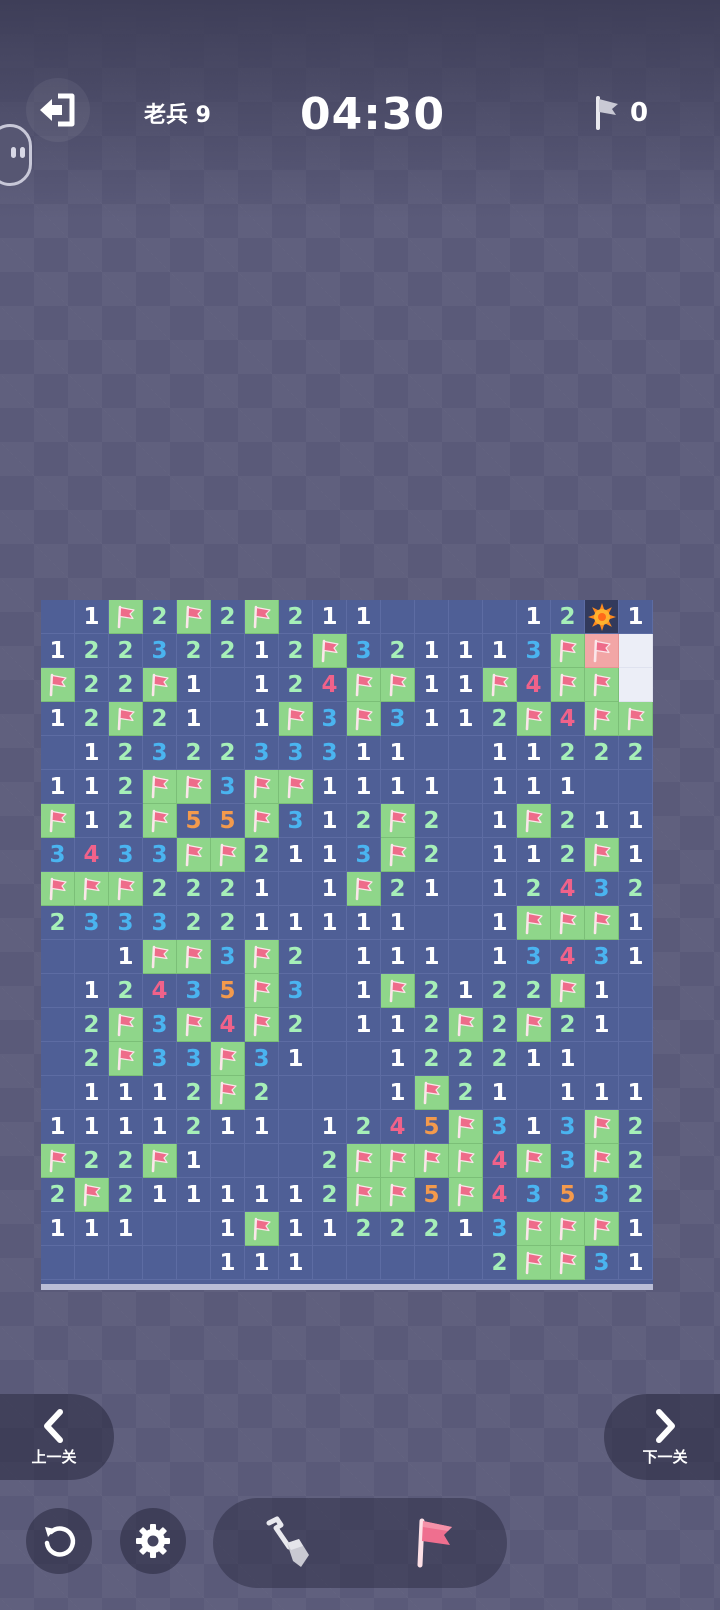 The image size is (720, 1610). Describe the element at coordinates (59, 1541) in the screenshot. I see `undo-button` at that location.